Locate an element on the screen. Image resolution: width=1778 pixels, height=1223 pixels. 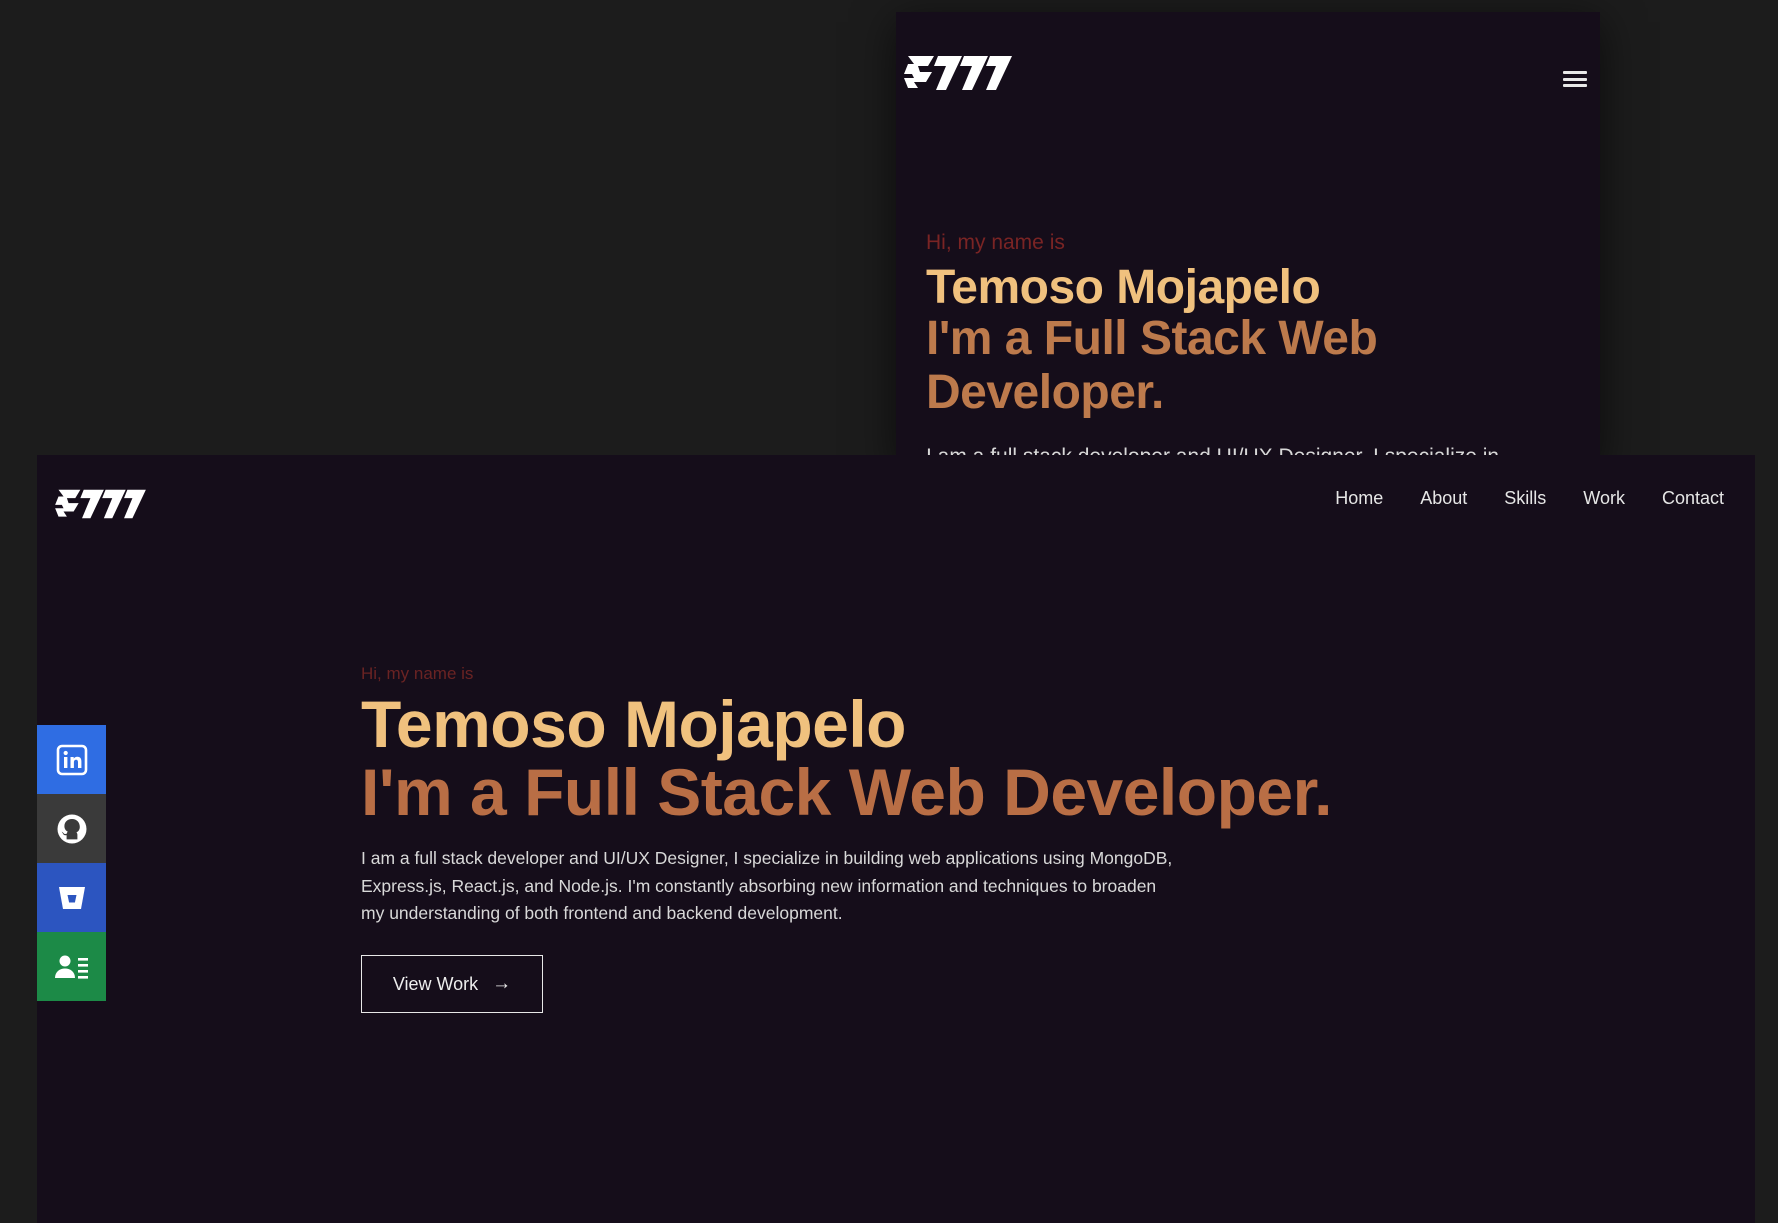
bitbucket-link is located at coordinates (71, 897).